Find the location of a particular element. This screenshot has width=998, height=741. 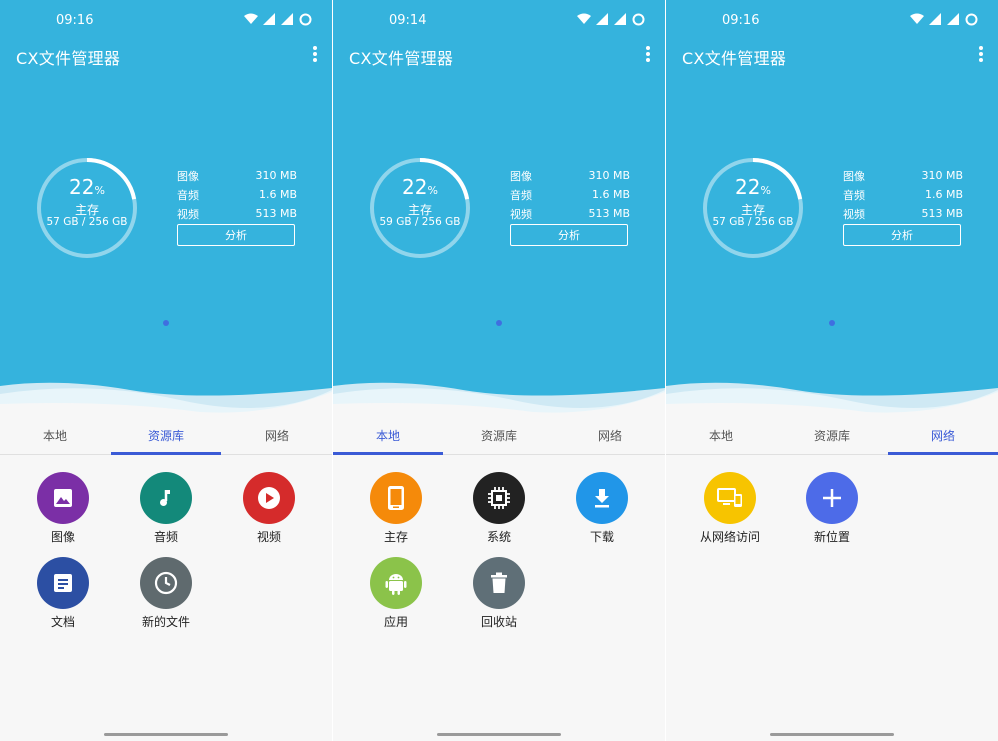

local-item-downloads: 下载 is located at coordinates (602, 508).